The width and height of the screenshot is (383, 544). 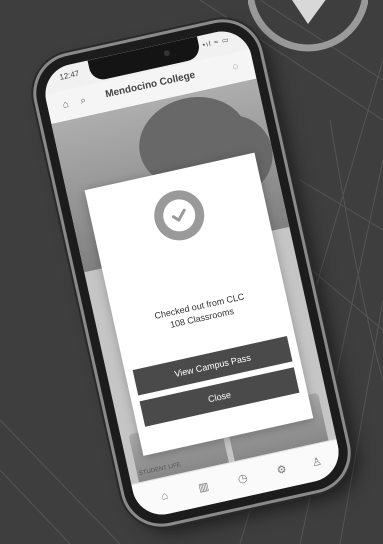 What do you see at coordinates (203, 487) in the screenshot?
I see `campus-tab-icon: ▥` at bounding box center [203, 487].